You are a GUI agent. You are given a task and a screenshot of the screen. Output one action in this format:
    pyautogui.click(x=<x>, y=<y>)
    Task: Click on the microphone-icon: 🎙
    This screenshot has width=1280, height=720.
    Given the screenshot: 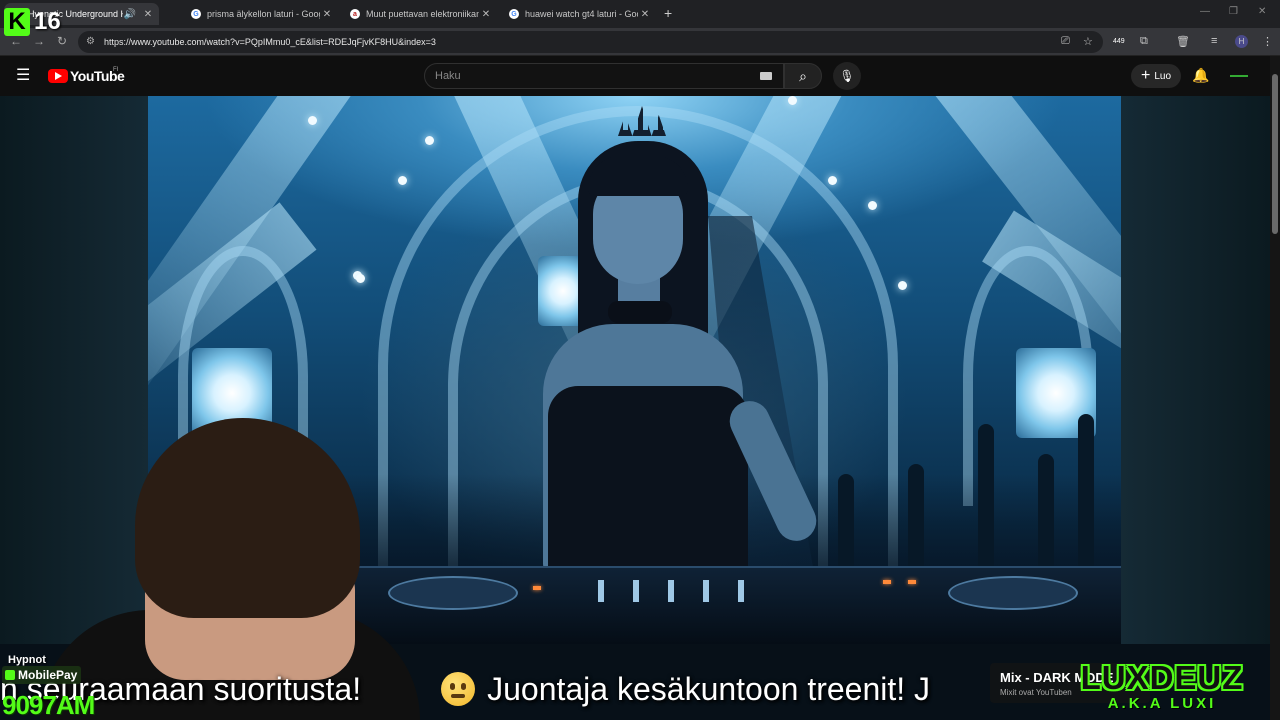 What is the action you would take?
    pyautogui.click(x=847, y=76)
    